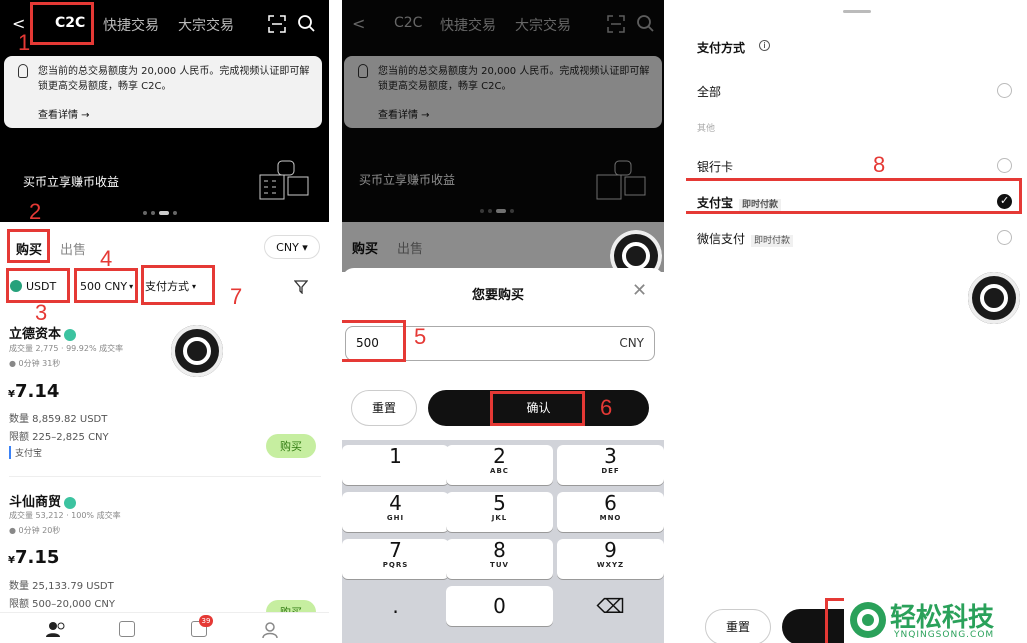  I want to click on users-icon, so click(56, 629).